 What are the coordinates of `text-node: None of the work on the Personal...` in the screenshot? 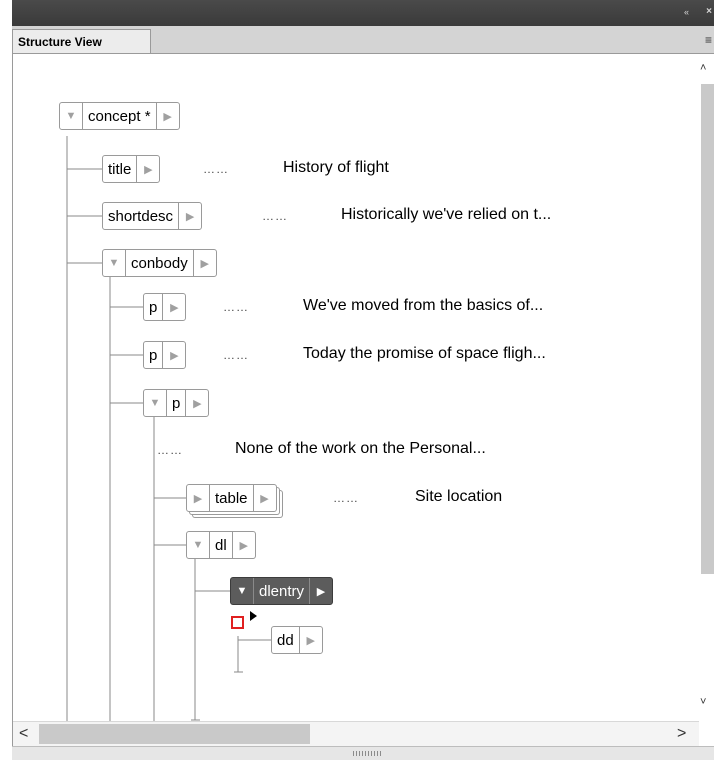 It's located at (360, 449).